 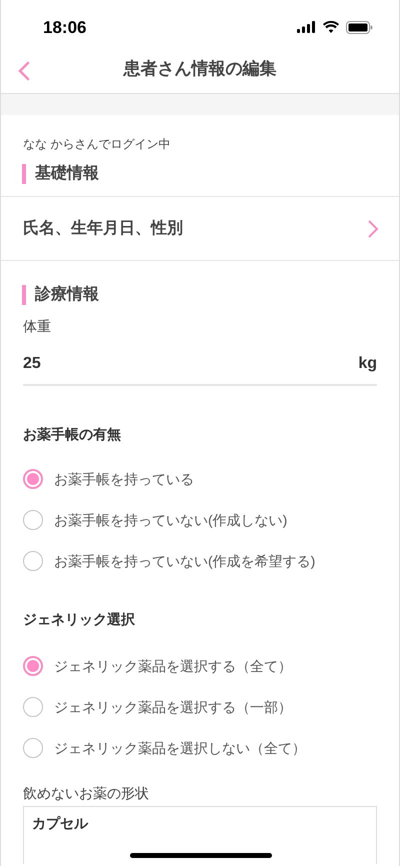 What do you see at coordinates (200, 364) in the screenshot?
I see `weight-input: 25 kg` at bounding box center [200, 364].